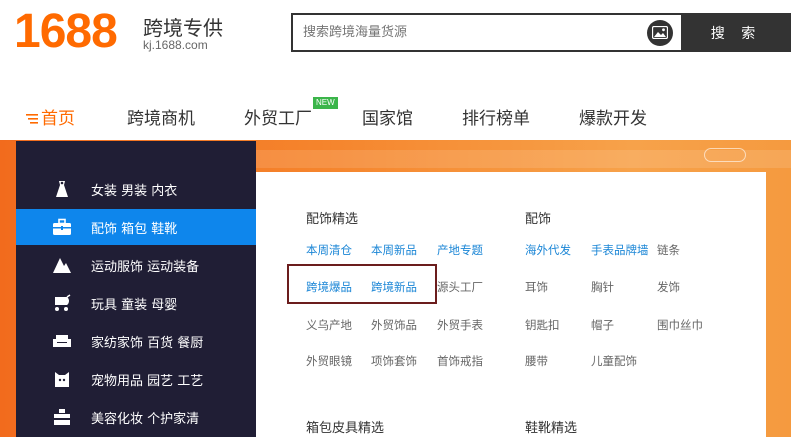  I want to click on main-nav: 首页 跨境商机 外贸工厂 国家馆 排行榜单 爆款开发, so click(395, 114).